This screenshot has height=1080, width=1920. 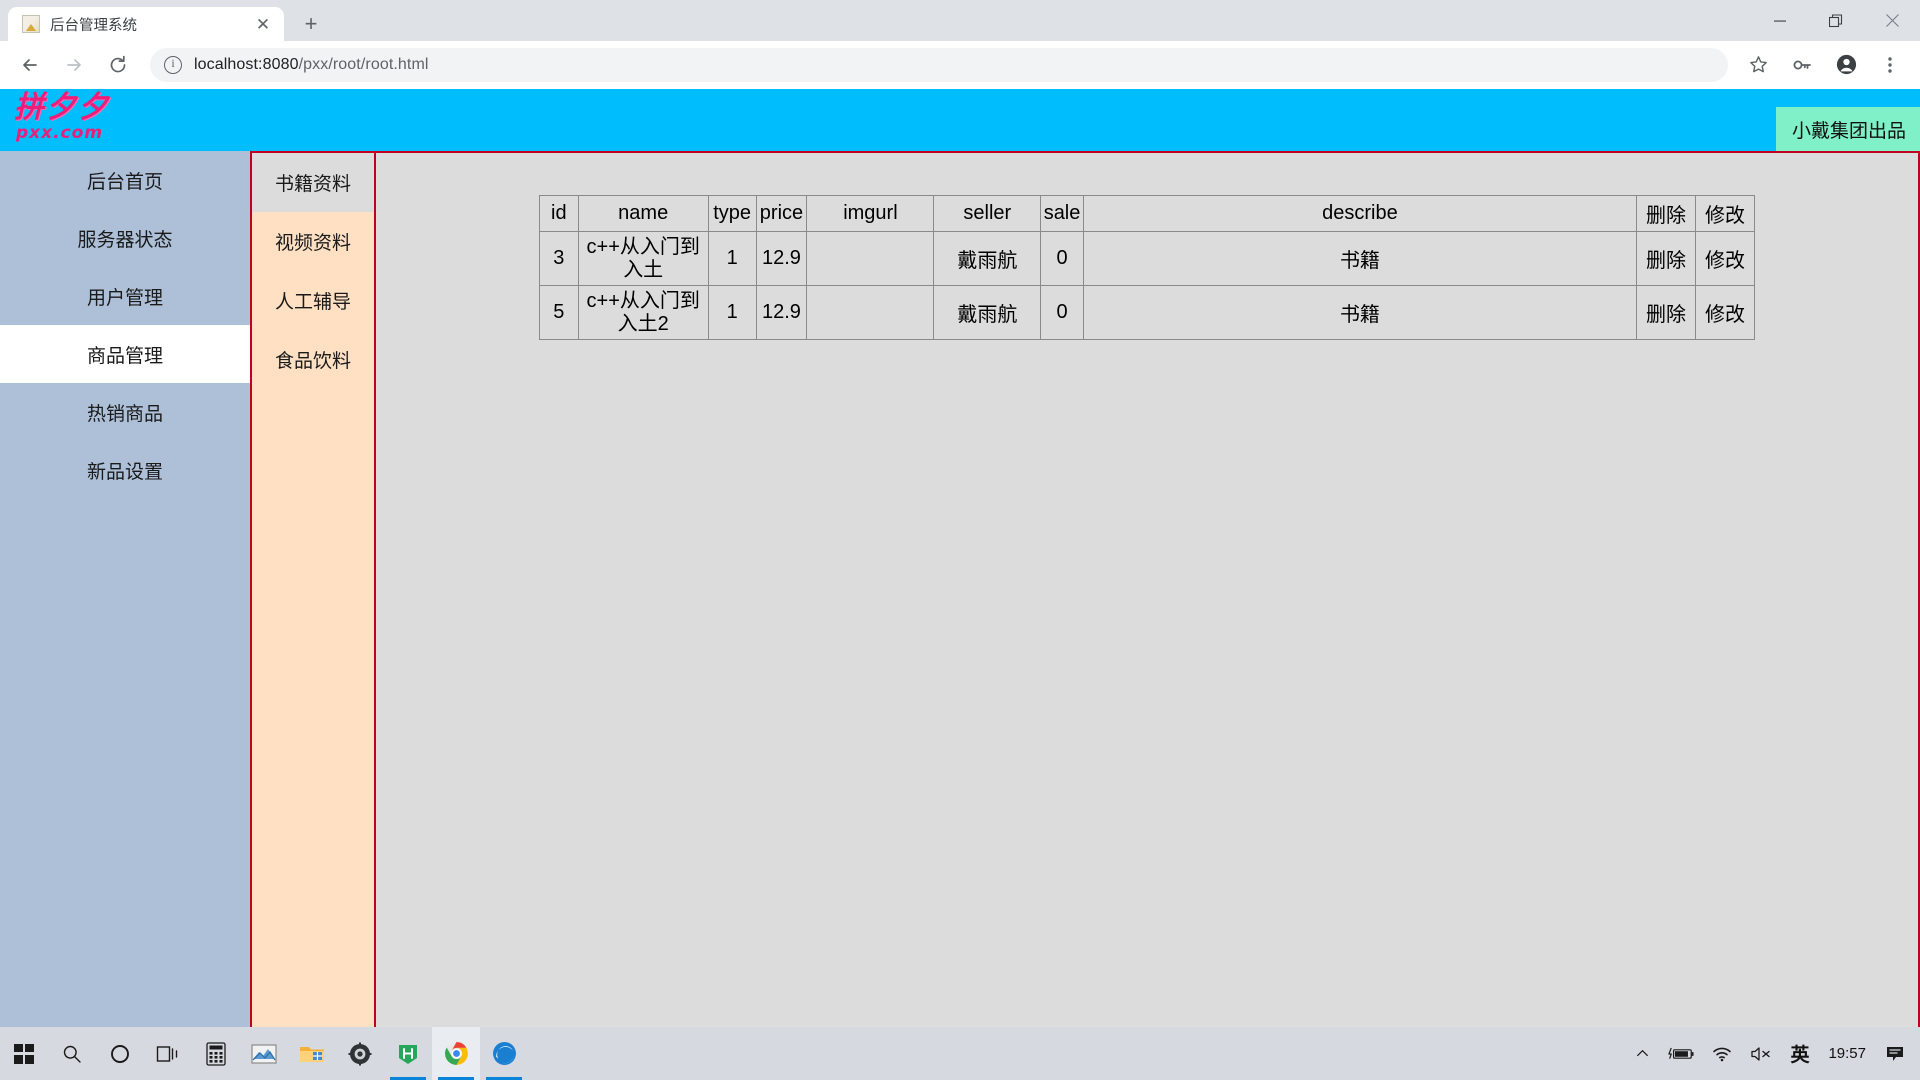 I want to click on logo-chinese-text: 拼夕夕, so click(x=62, y=107).